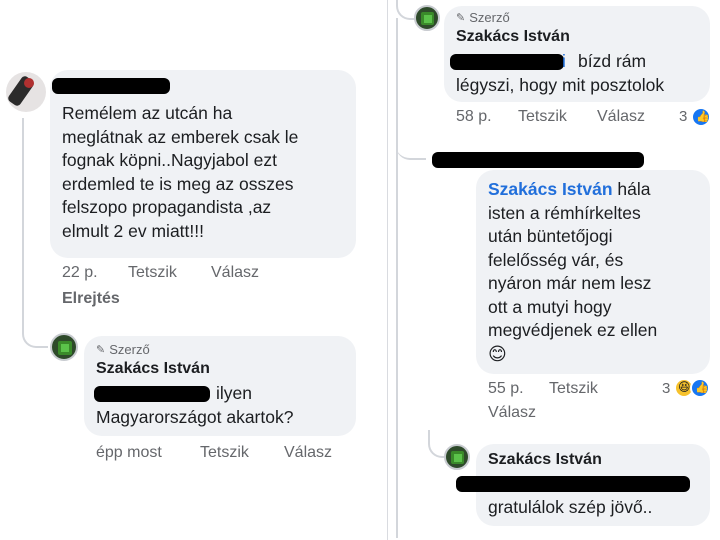 The height and width of the screenshot is (540, 720). What do you see at coordinates (26, 92) in the screenshot?
I see `commenter-avatar` at bounding box center [26, 92].